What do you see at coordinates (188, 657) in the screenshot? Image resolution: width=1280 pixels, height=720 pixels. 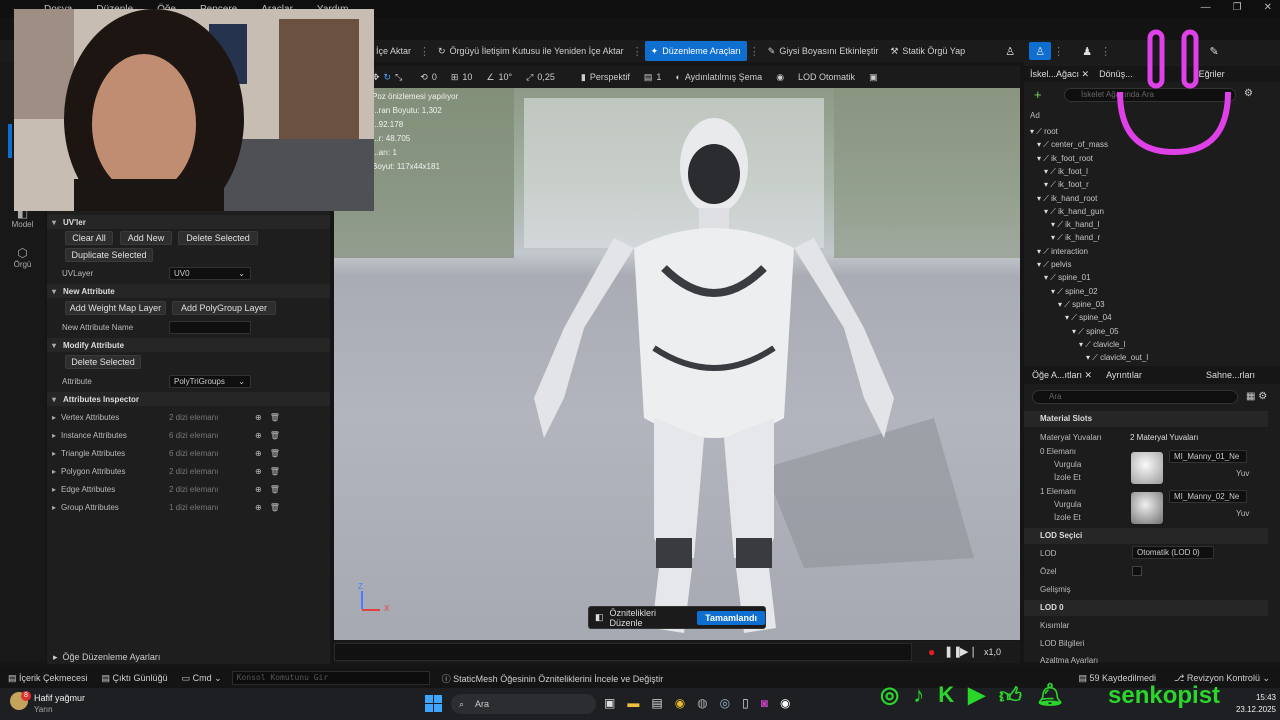 I see `edit-settings-section: ▸ Öğe Düzenleme Ayarları` at bounding box center [188, 657].